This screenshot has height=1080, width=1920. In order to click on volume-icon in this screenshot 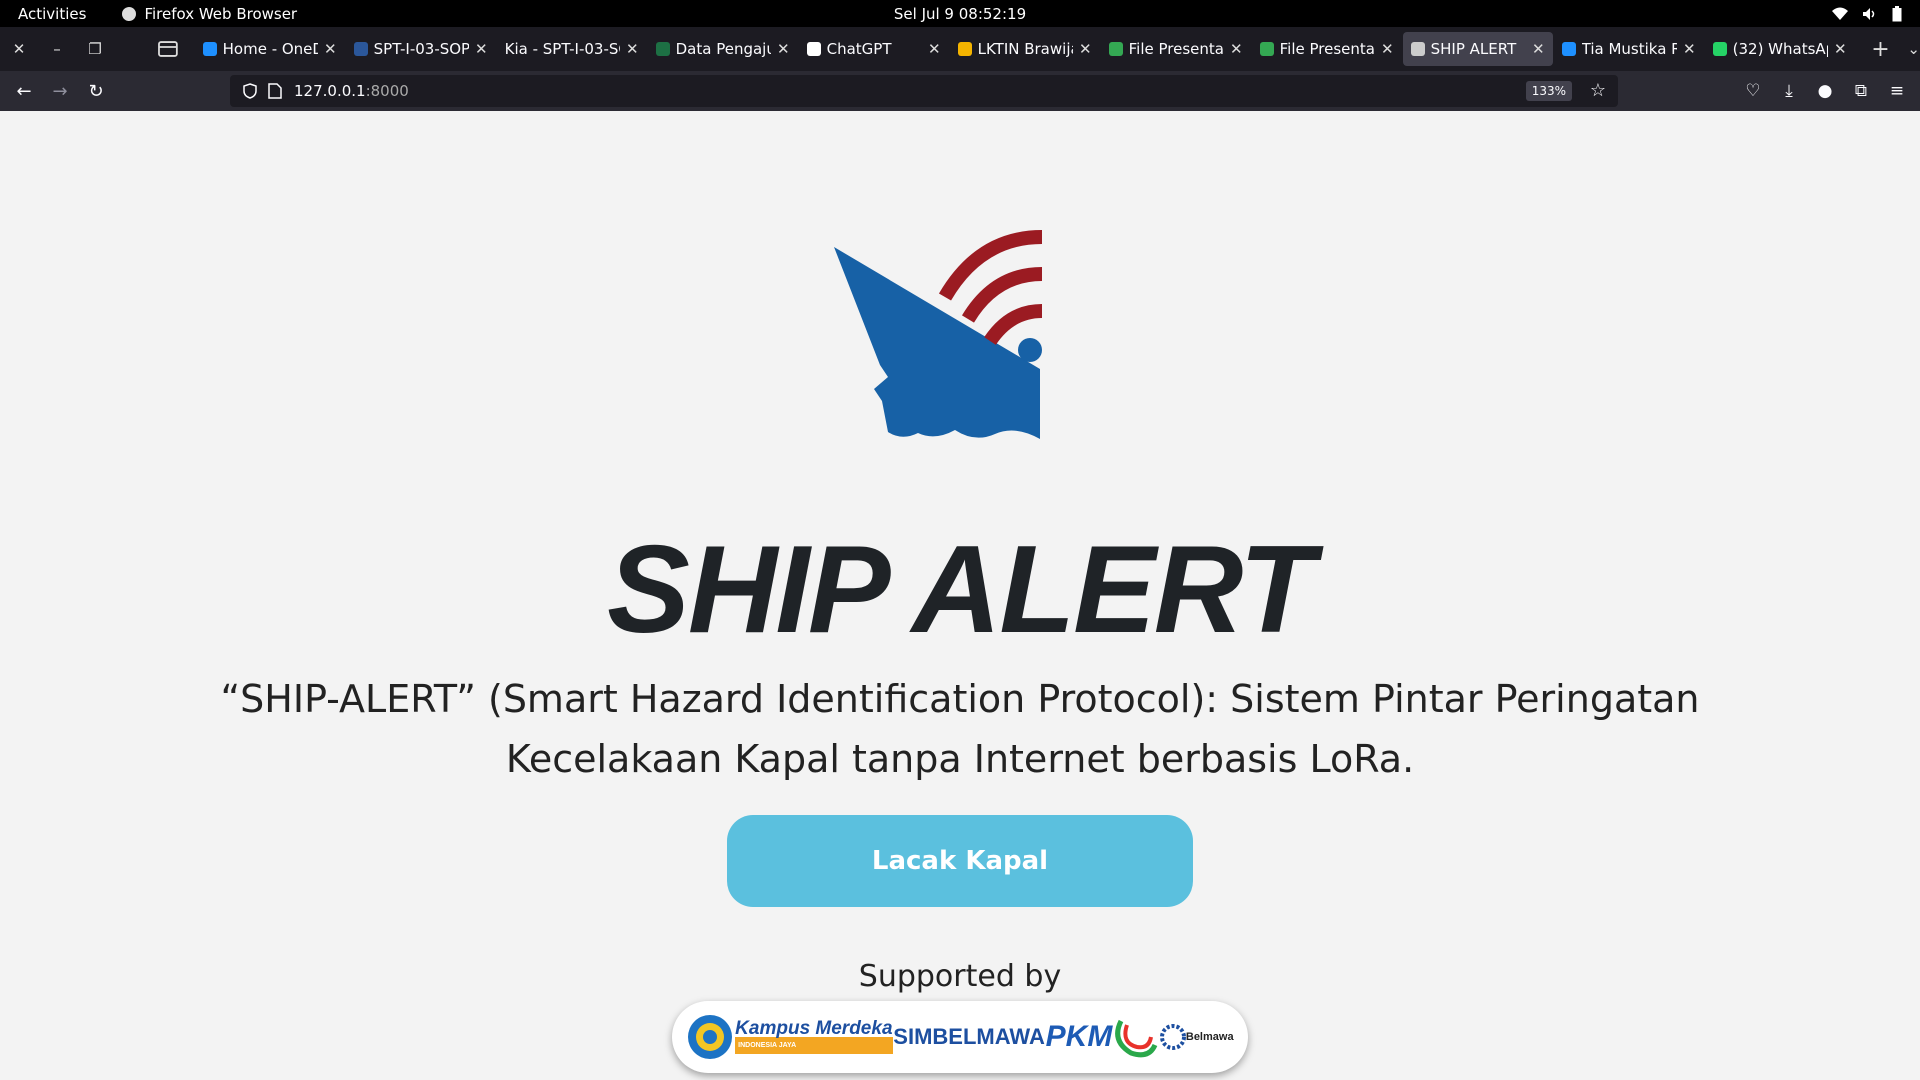, I will do `click(1869, 13)`.